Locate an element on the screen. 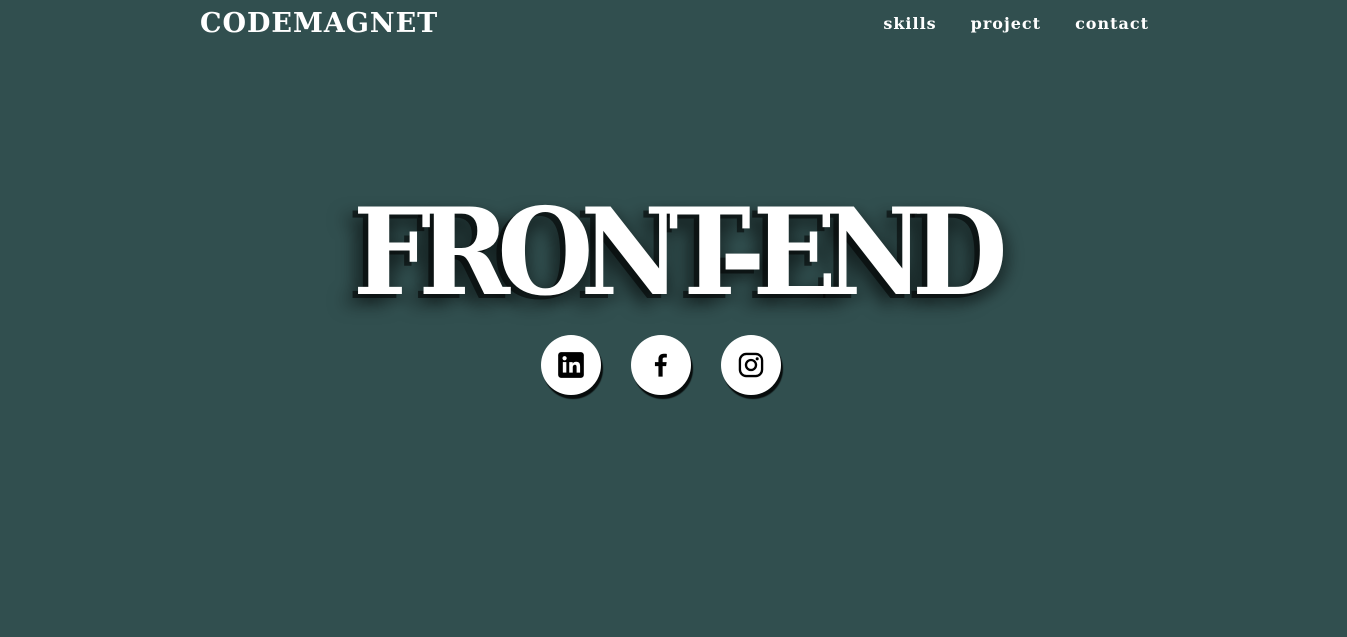 This screenshot has width=1347, height=637. linkedin-icon is located at coordinates (571, 365).